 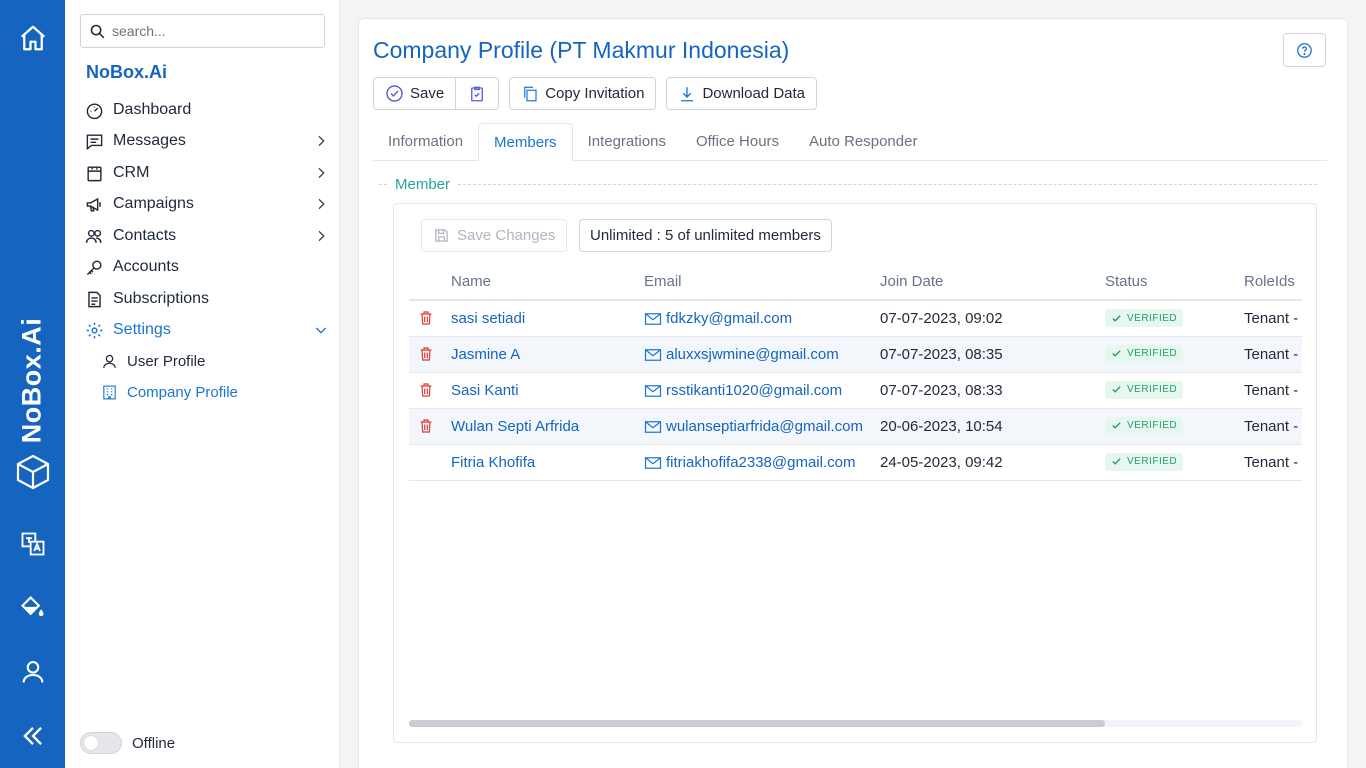 What do you see at coordinates (547, 354) in the screenshot?
I see `member-name: Jasmine A` at bounding box center [547, 354].